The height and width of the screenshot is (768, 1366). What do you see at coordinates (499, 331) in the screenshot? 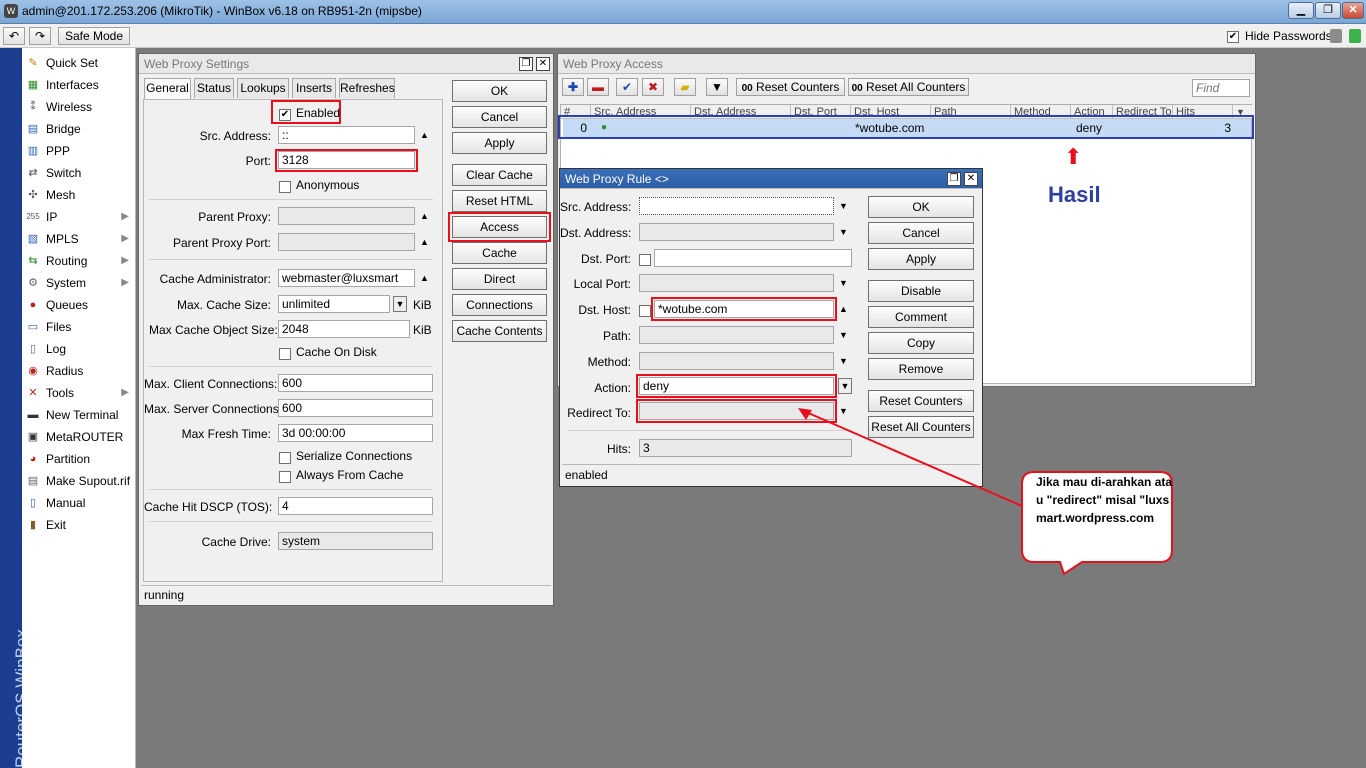
I see `cache-contents-button: Cache Contents` at bounding box center [499, 331].